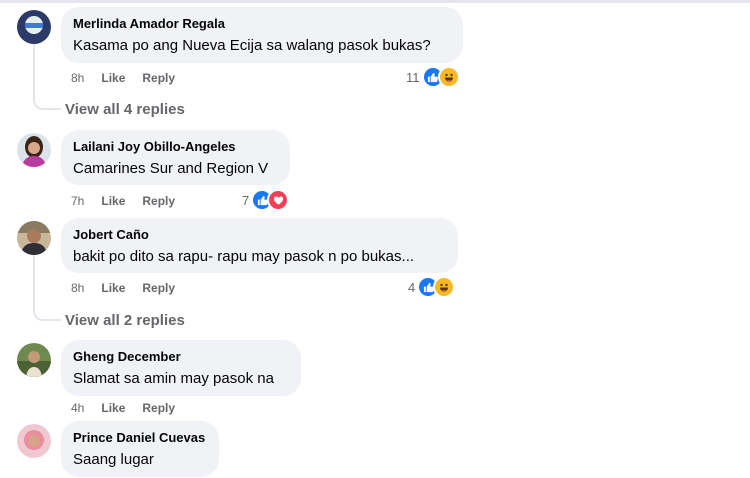 The image size is (750, 478). I want to click on comment-author: Lailani Joy Obillo-Angeles, so click(175, 147).